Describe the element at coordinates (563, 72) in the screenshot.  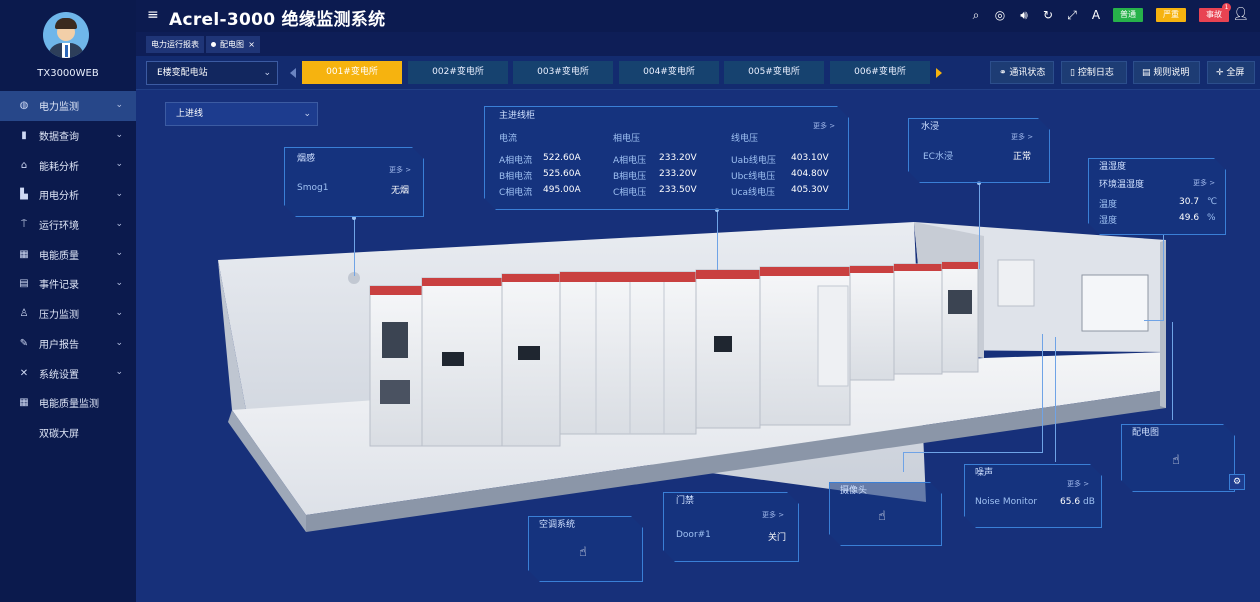
I see `station-tab-003: 003#变电所` at that location.